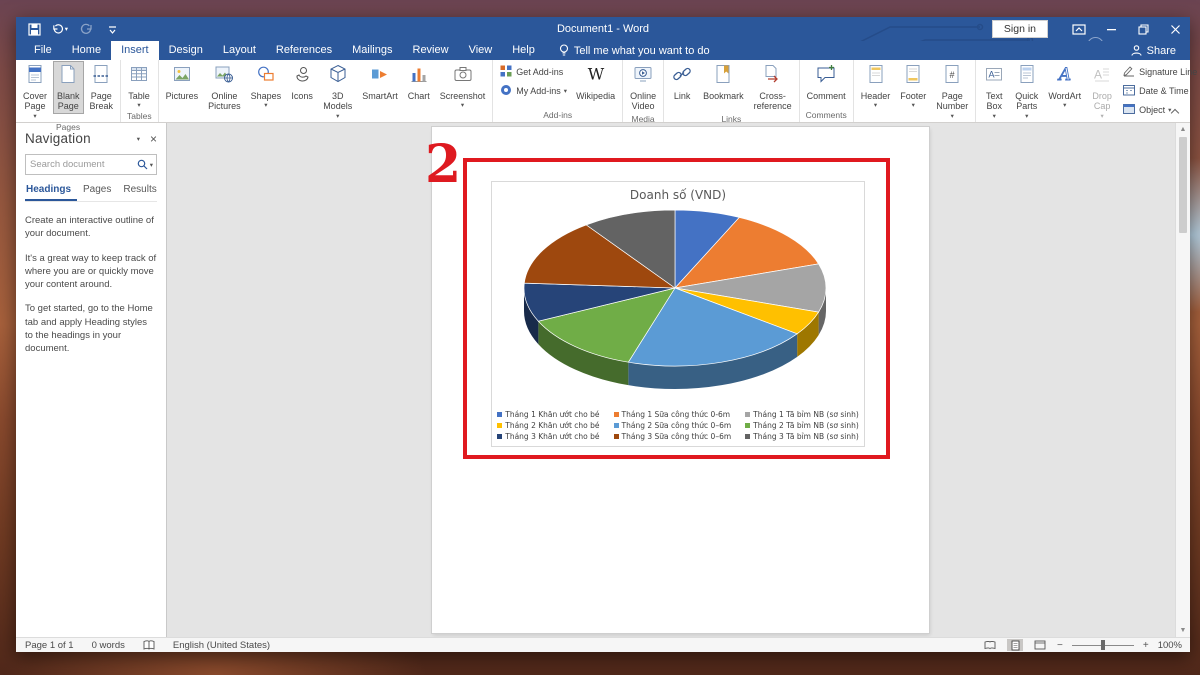  I want to click on search-icon, so click(142, 164).